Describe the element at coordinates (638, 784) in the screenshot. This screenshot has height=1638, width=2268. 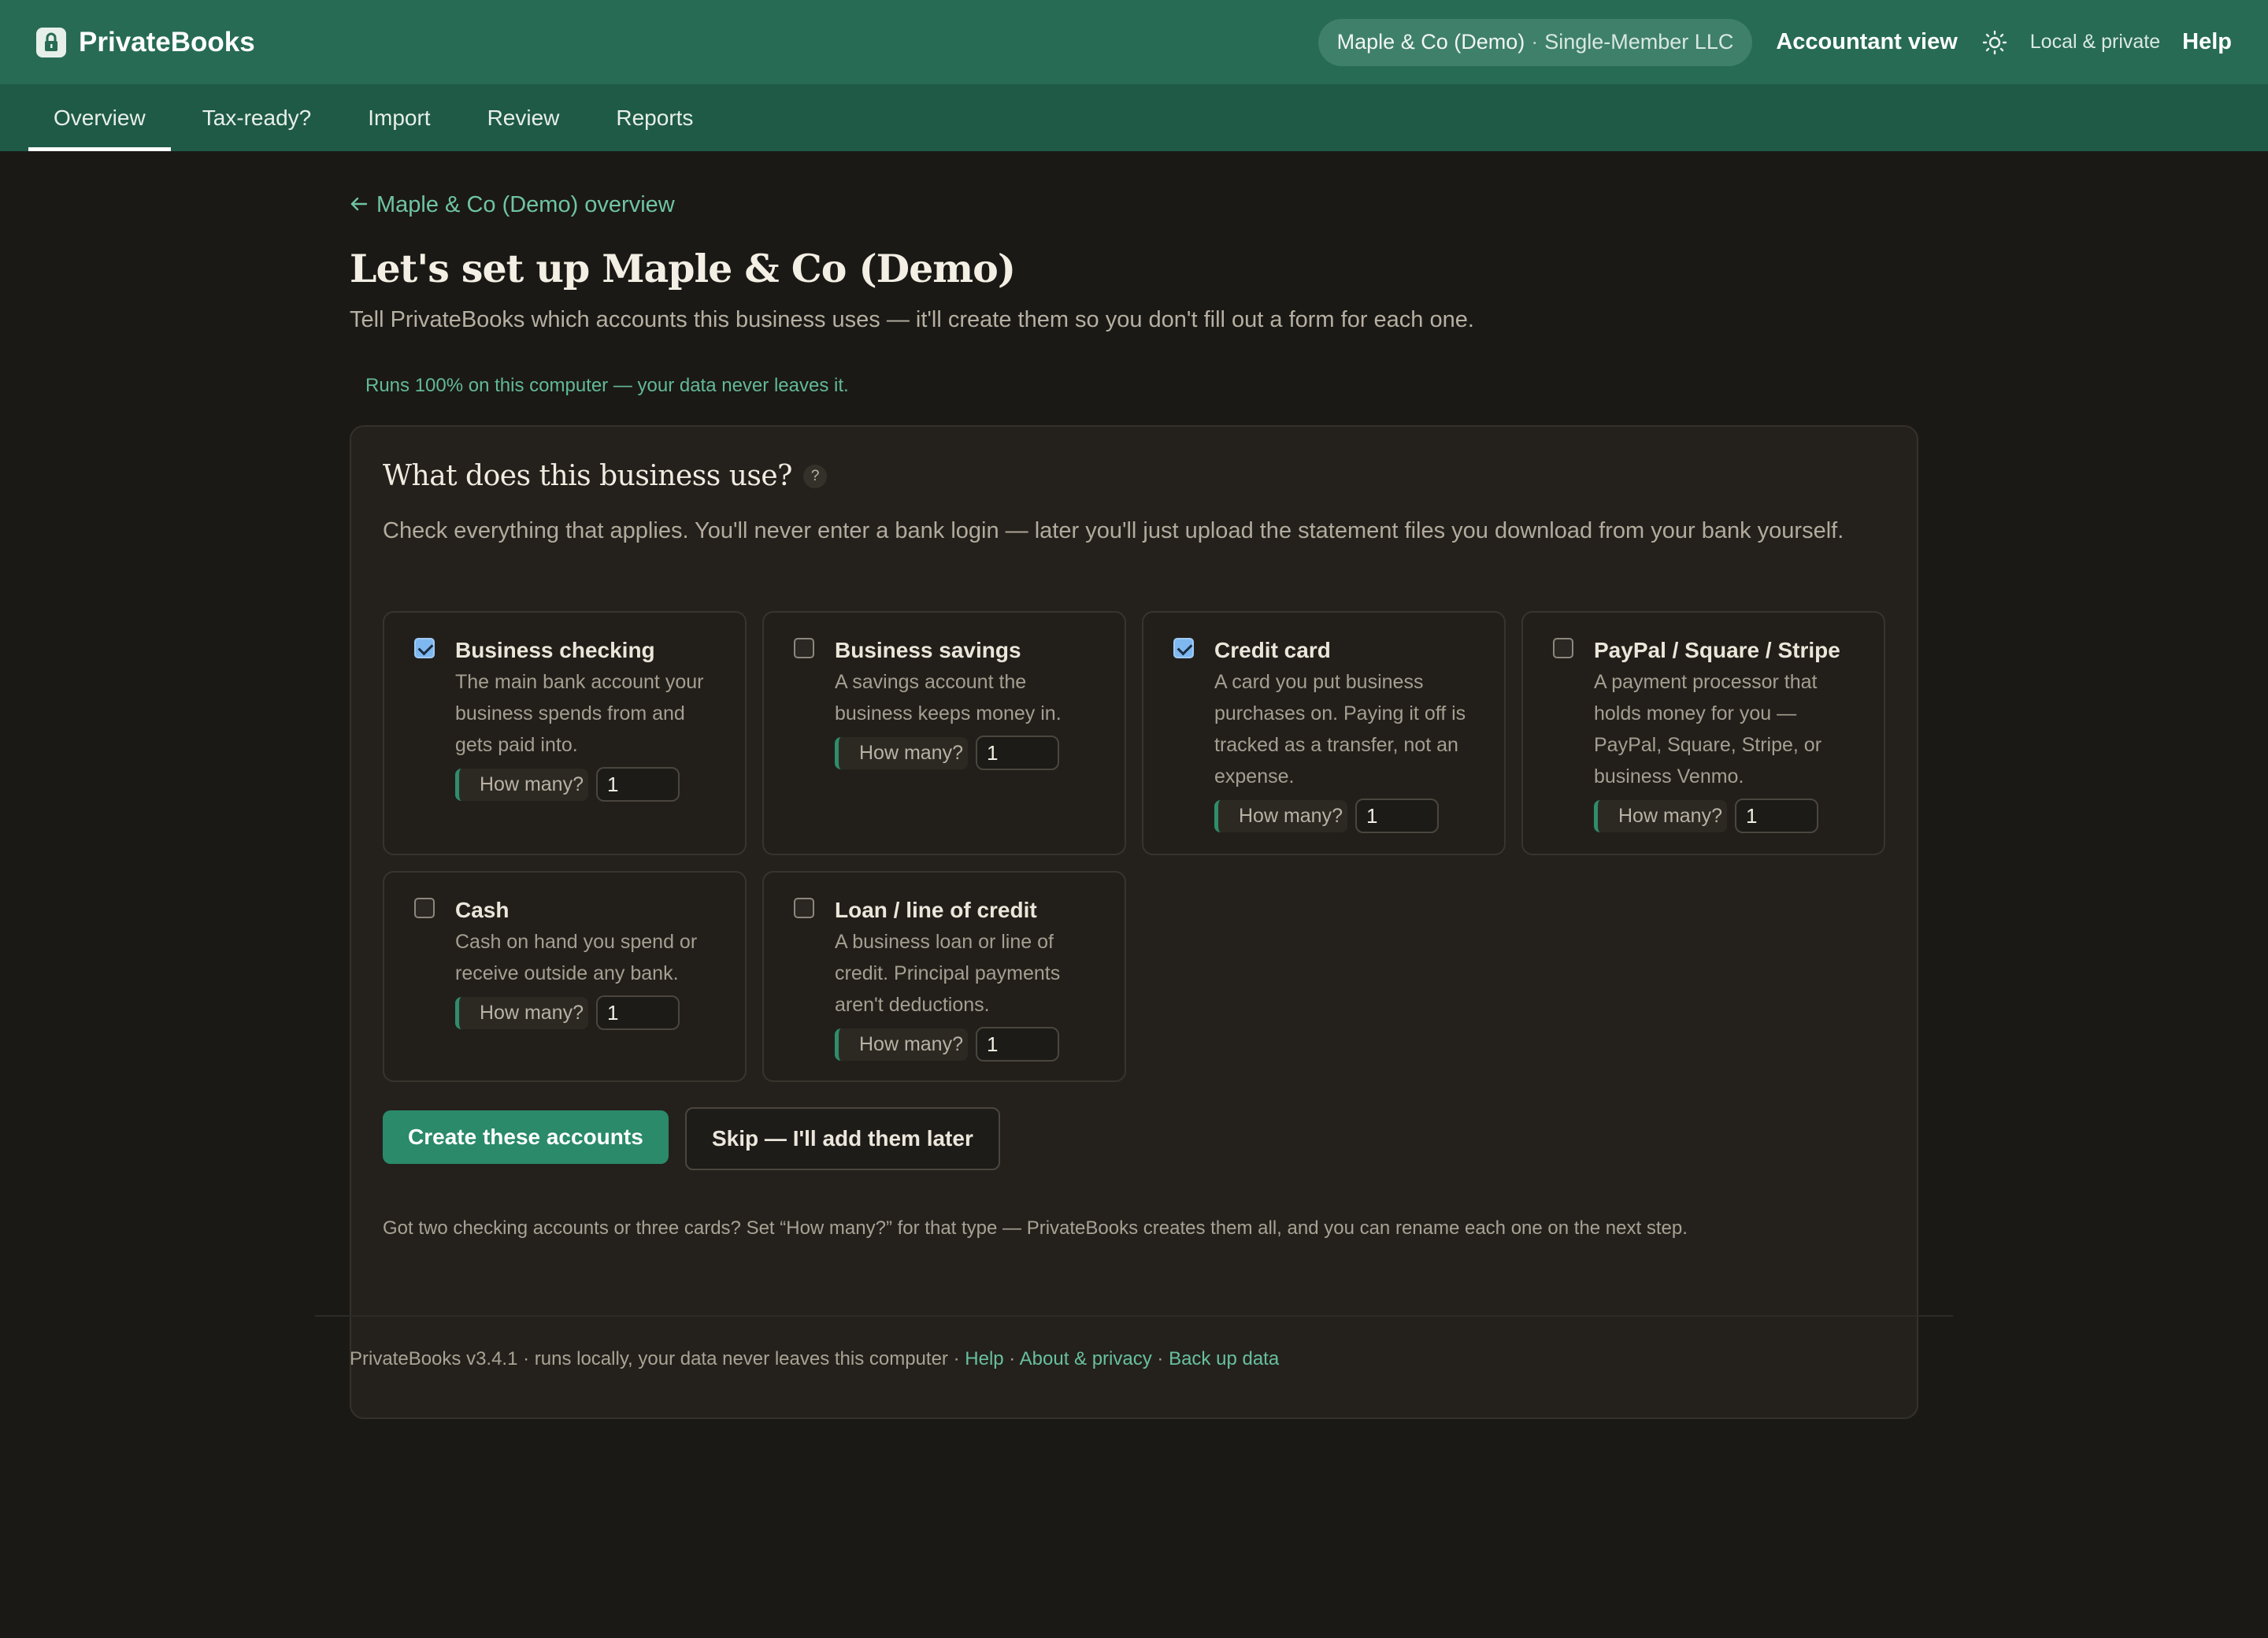
I see `quantity-input-business-checking` at that location.